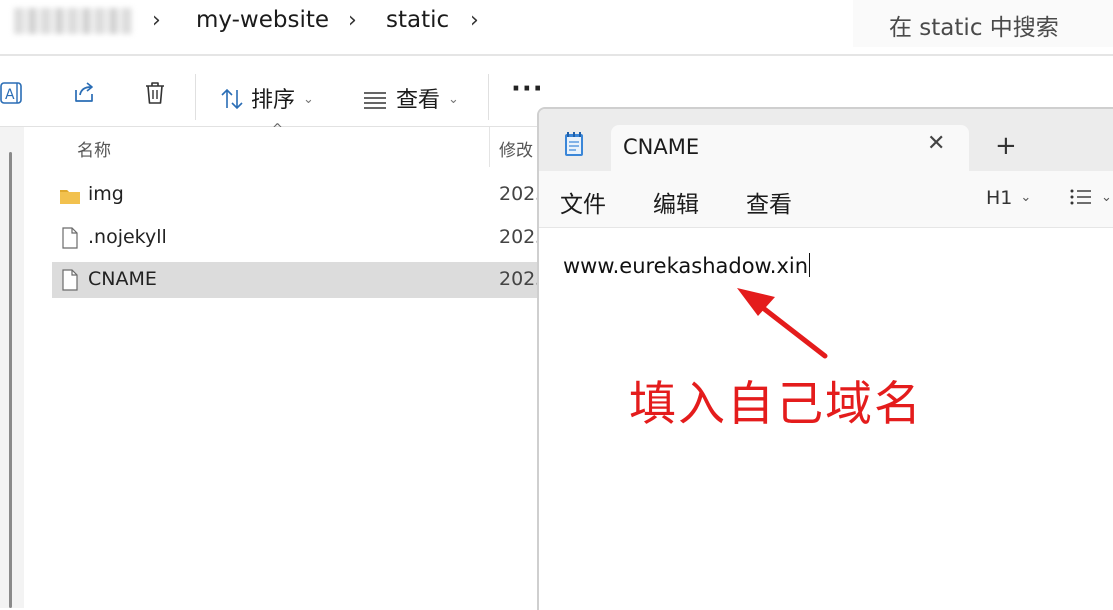 The width and height of the screenshot is (1113, 610). I want to click on rename-icon: A, so click(13, 93).